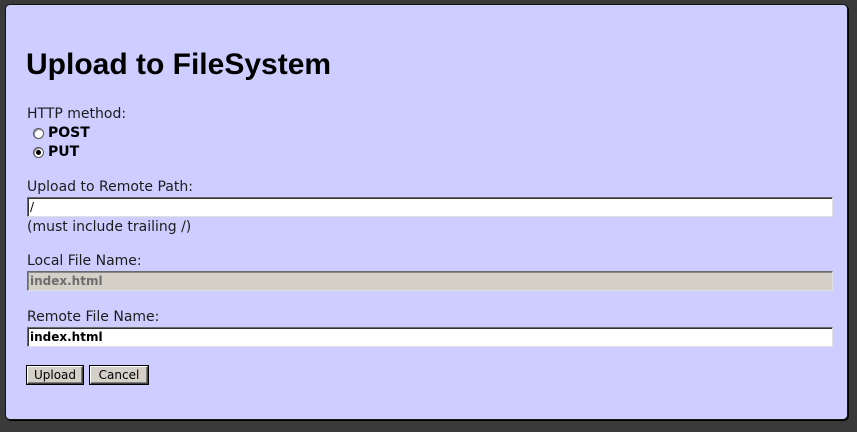 This screenshot has width=857, height=432. I want to click on radio-post-circle, so click(38, 133).